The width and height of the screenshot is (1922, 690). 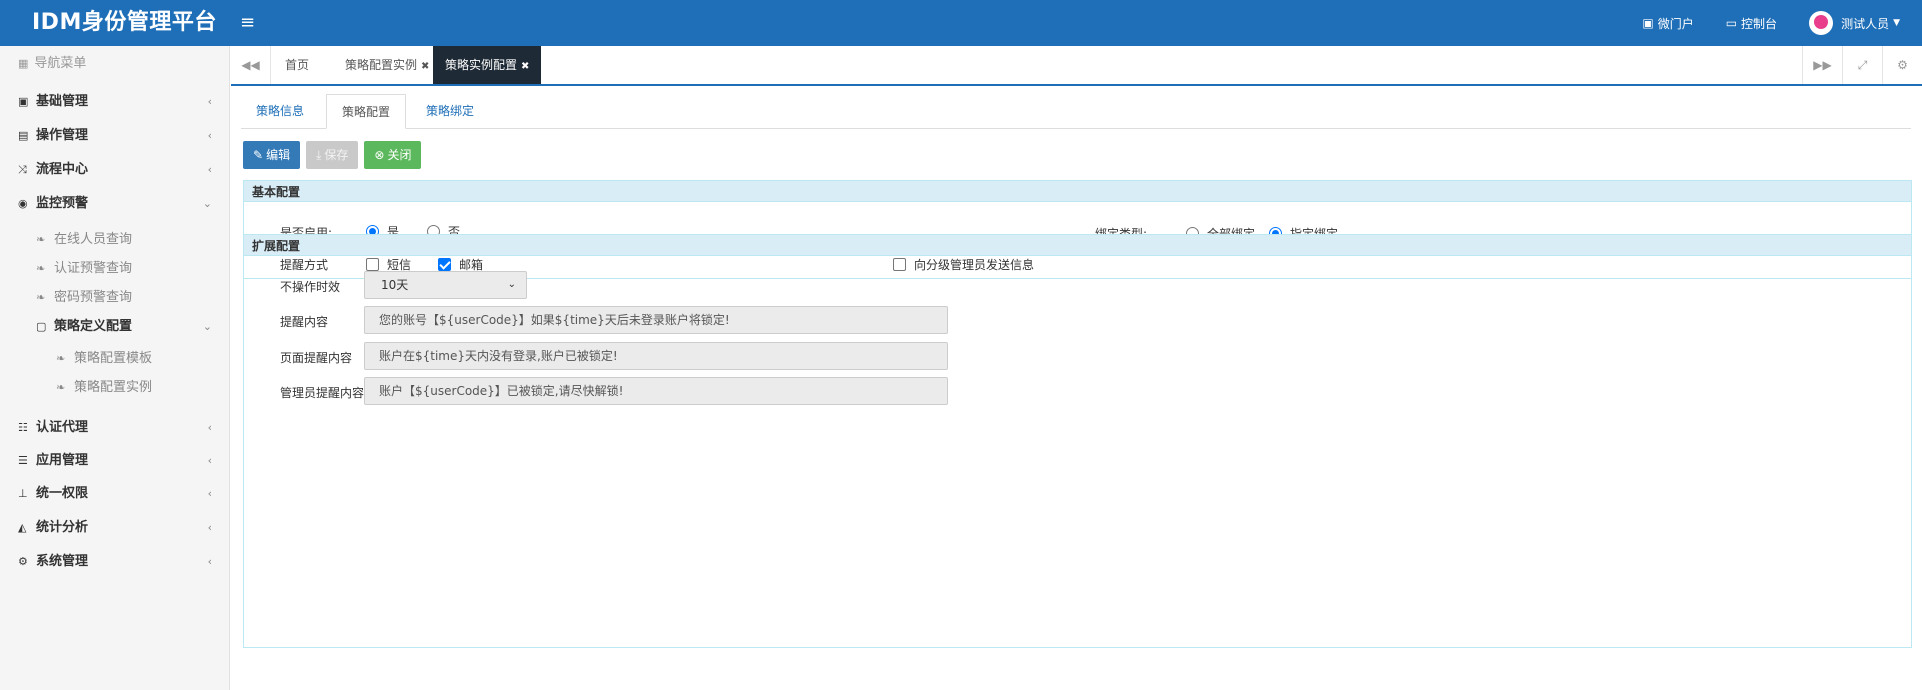 I want to click on leaf-icon: ❧, so click(x=61, y=387).